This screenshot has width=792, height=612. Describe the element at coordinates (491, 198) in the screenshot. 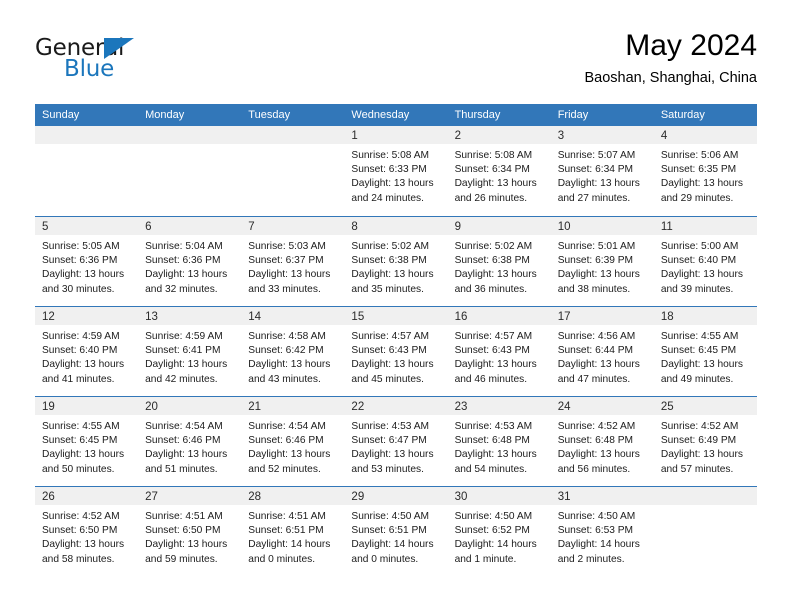

I see `day-detail-line: and 26 minutes.` at that location.